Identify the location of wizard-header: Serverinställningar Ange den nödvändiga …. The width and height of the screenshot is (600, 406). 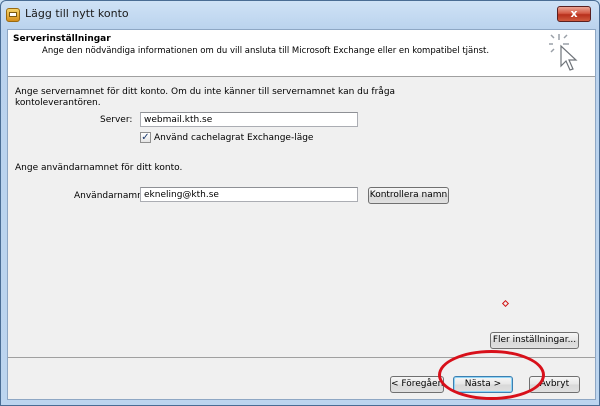
(301, 53).